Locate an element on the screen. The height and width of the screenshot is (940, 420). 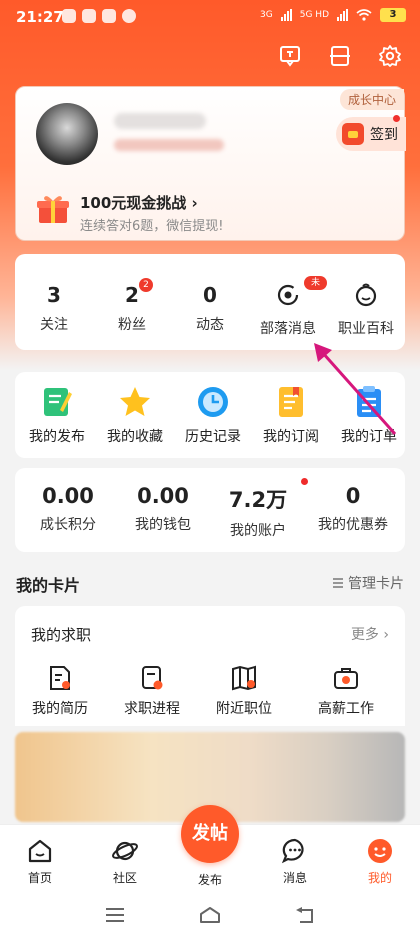
stat-label: 粉丝 is located at coordinates (132, 325).